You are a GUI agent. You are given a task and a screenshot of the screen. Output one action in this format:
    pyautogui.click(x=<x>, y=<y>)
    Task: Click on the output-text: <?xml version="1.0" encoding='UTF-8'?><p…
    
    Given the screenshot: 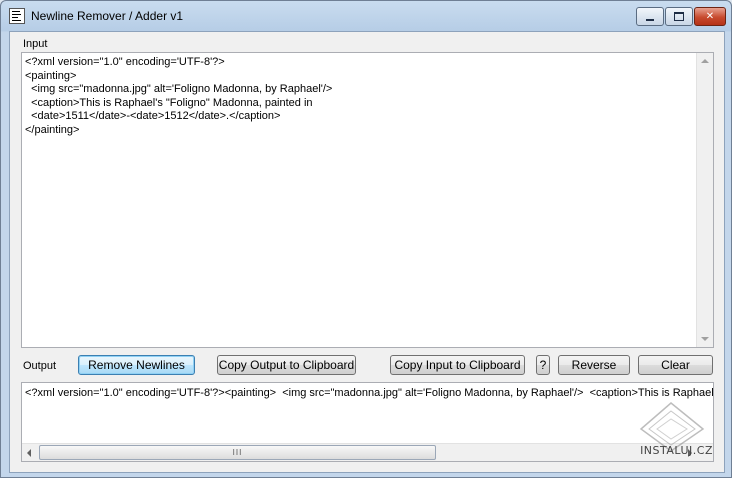 What is the action you would take?
    pyautogui.click(x=369, y=394)
    